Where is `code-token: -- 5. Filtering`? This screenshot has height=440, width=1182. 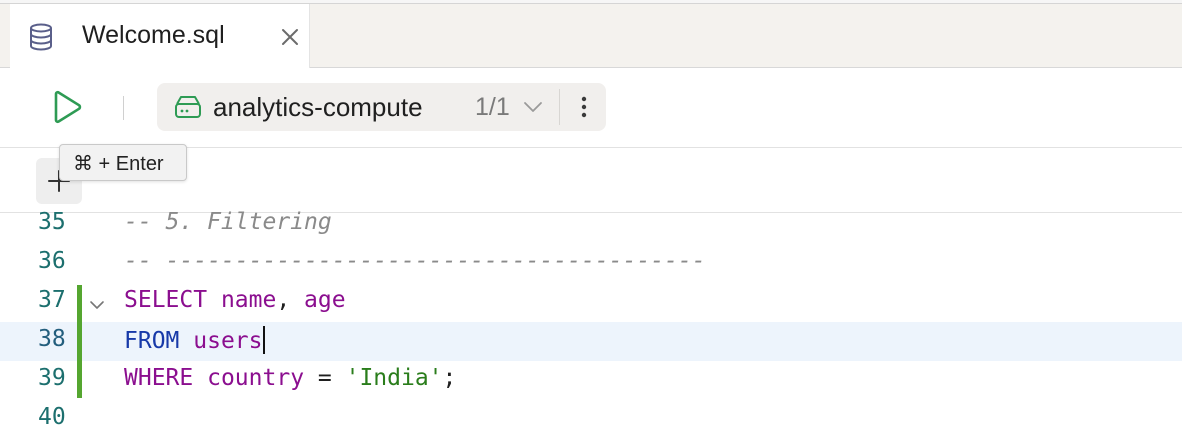
code-token: -- 5. Filtering is located at coordinates (228, 222).